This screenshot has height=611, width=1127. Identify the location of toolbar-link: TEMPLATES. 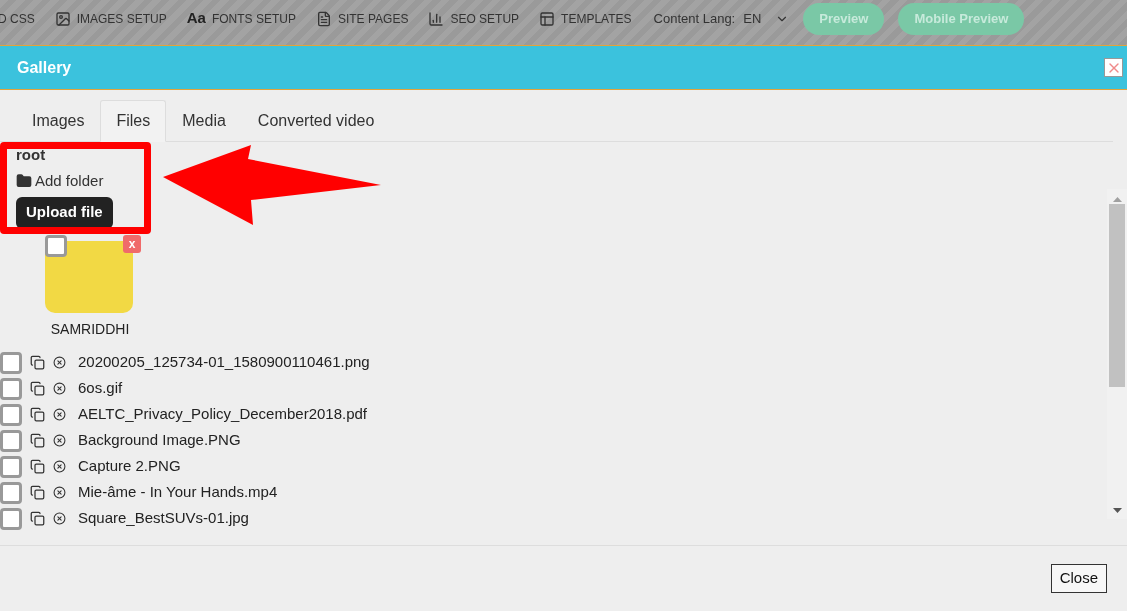
(596, 18).